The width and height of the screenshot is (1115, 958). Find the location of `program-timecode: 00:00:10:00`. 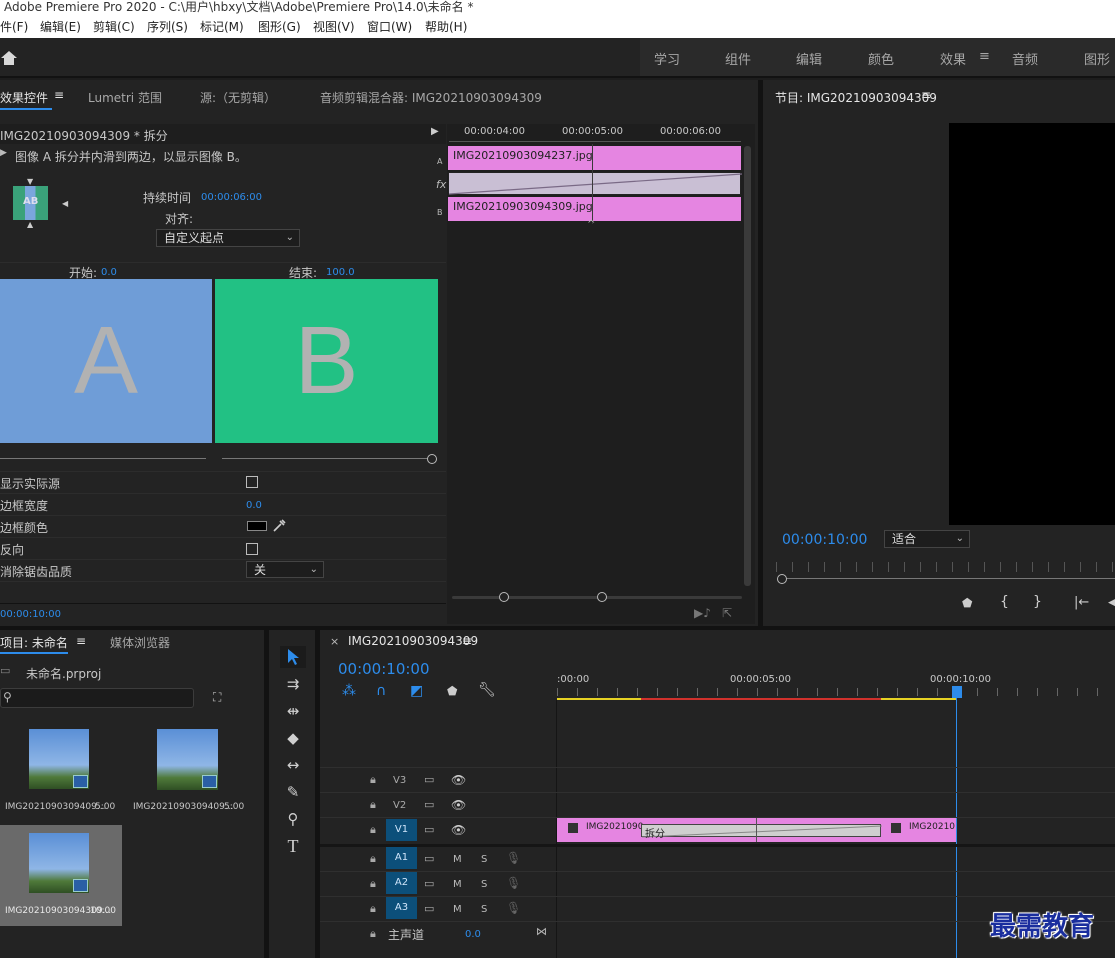

program-timecode: 00:00:10:00 is located at coordinates (824, 540).